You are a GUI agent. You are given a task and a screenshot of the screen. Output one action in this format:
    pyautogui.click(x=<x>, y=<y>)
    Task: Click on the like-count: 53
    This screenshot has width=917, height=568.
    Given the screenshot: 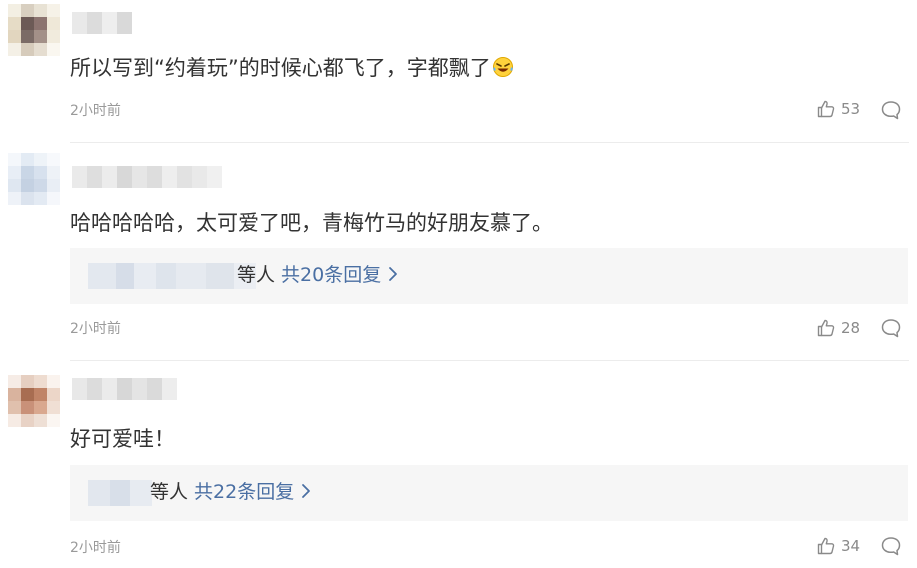 What is the action you would take?
    pyautogui.click(x=851, y=109)
    